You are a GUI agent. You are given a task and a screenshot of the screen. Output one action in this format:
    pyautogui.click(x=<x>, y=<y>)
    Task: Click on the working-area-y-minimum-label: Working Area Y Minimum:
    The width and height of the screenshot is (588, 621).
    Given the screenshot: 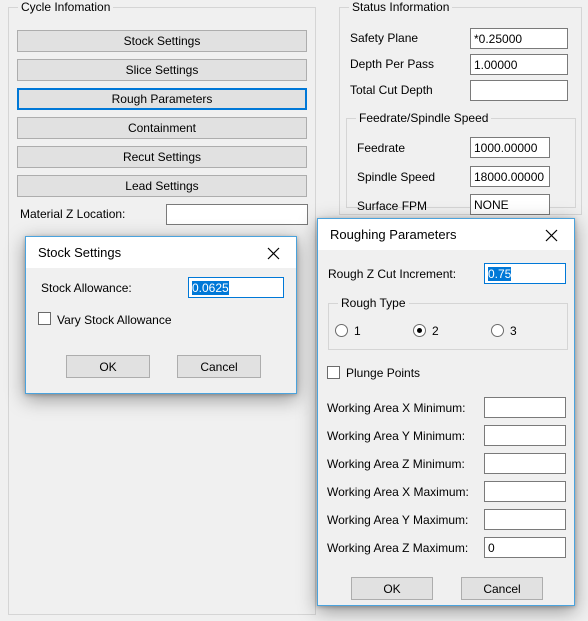 What is the action you would take?
    pyautogui.click(x=396, y=436)
    